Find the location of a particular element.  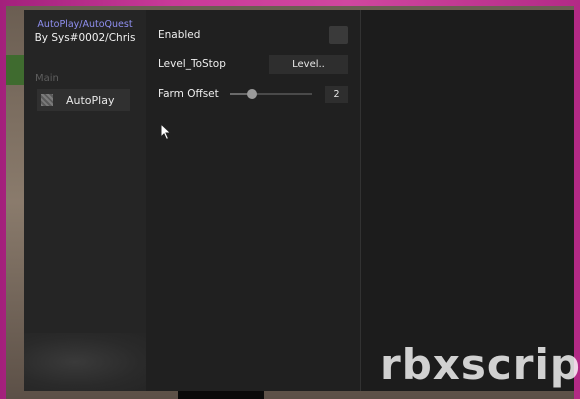

farm-offset-label: Farm Offset is located at coordinates (188, 94).